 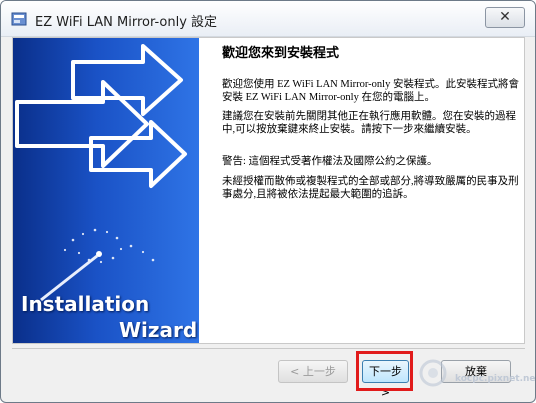 What do you see at coordinates (384, 371) in the screenshot?
I see `next-button-highlight` at bounding box center [384, 371].